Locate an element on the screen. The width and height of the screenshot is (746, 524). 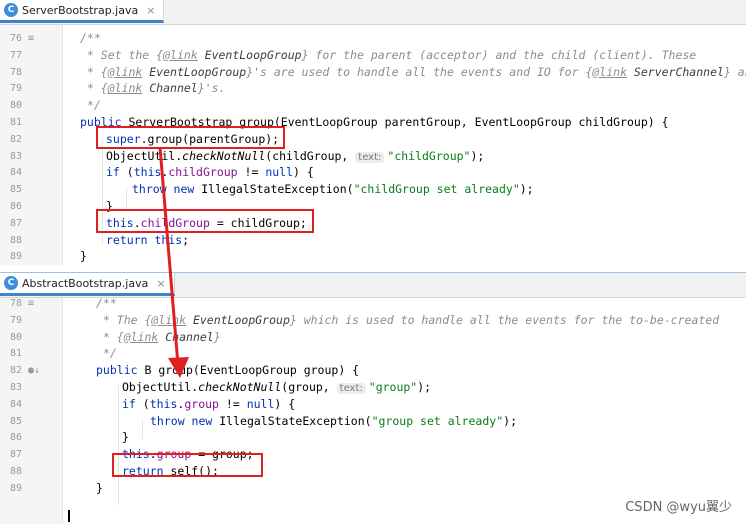
code-token: "childGroup" is located at coordinates (429, 155).